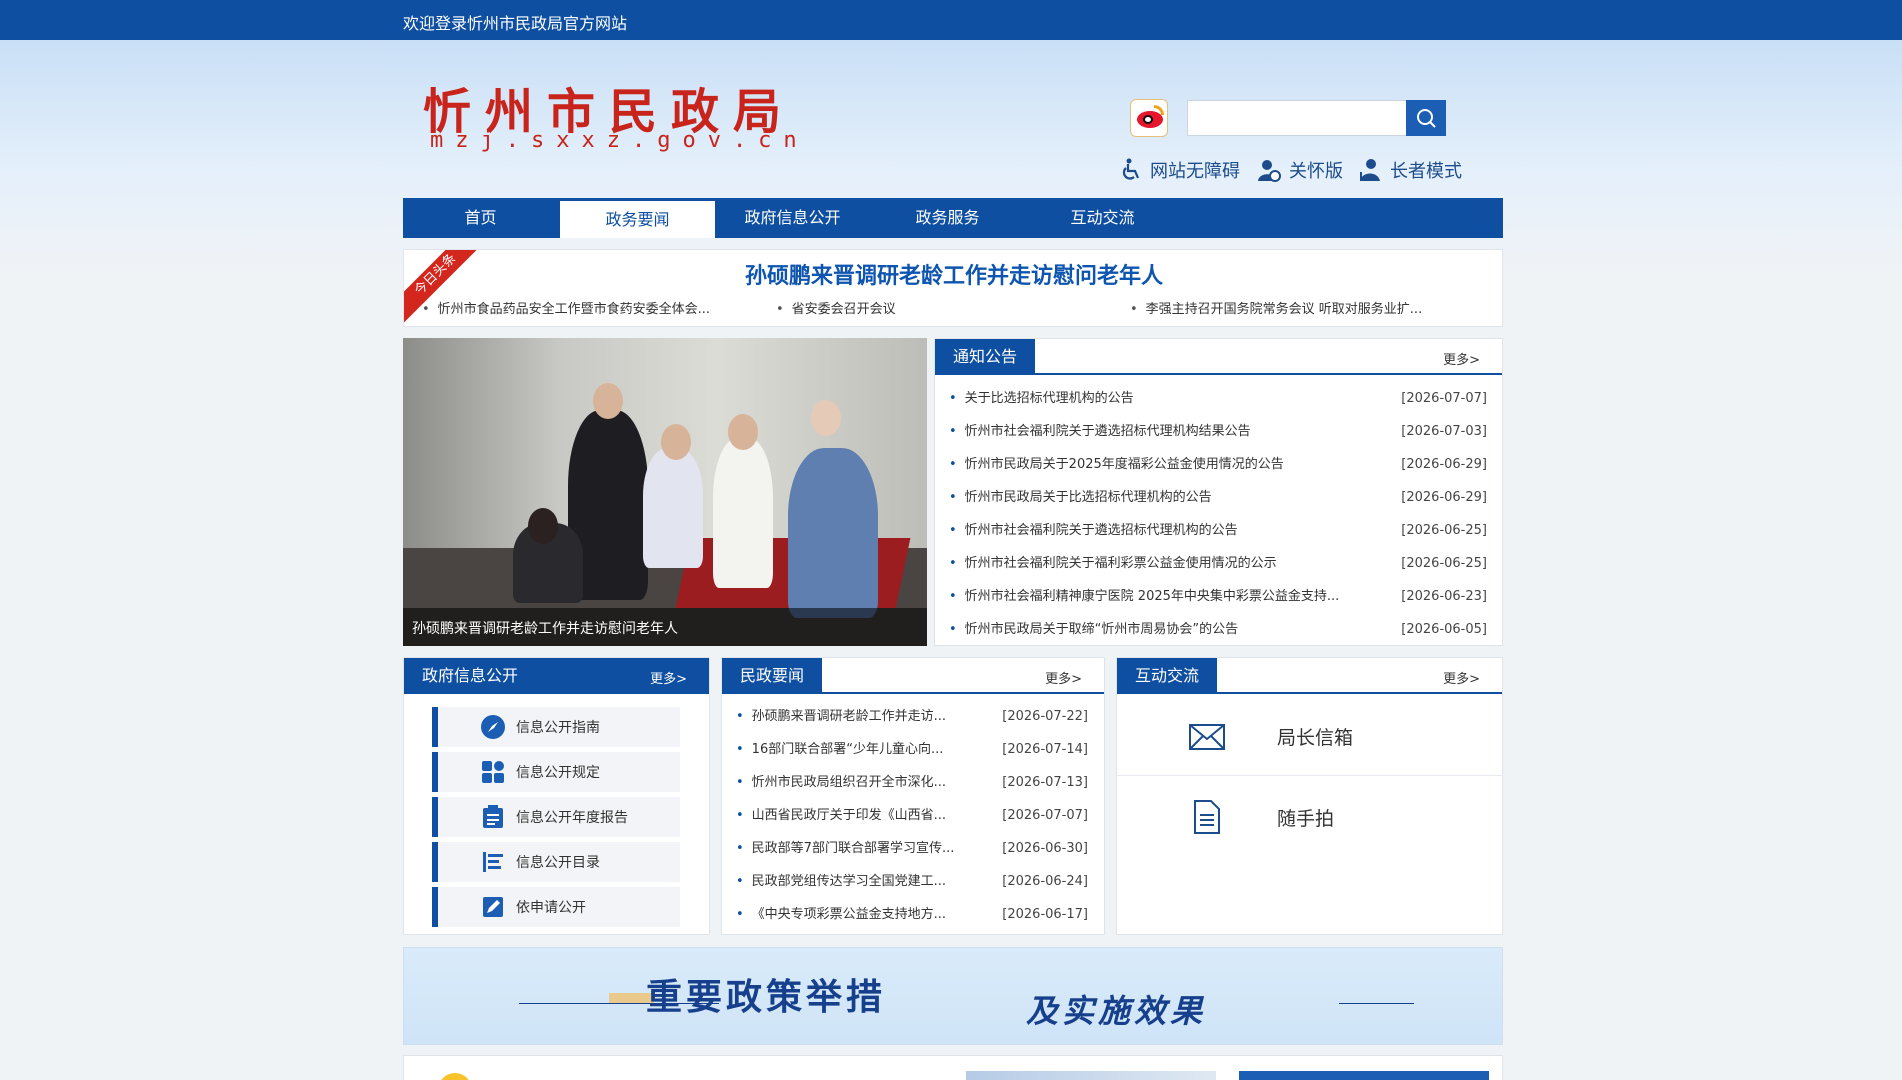 The image size is (1902, 1080). Describe the element at coordinates (1218, 431) in the screenshot. I see `notice-item: • 忻州市社会福利院关于遴选招标代理机构结果公告 [2026-07-03]` at that location.